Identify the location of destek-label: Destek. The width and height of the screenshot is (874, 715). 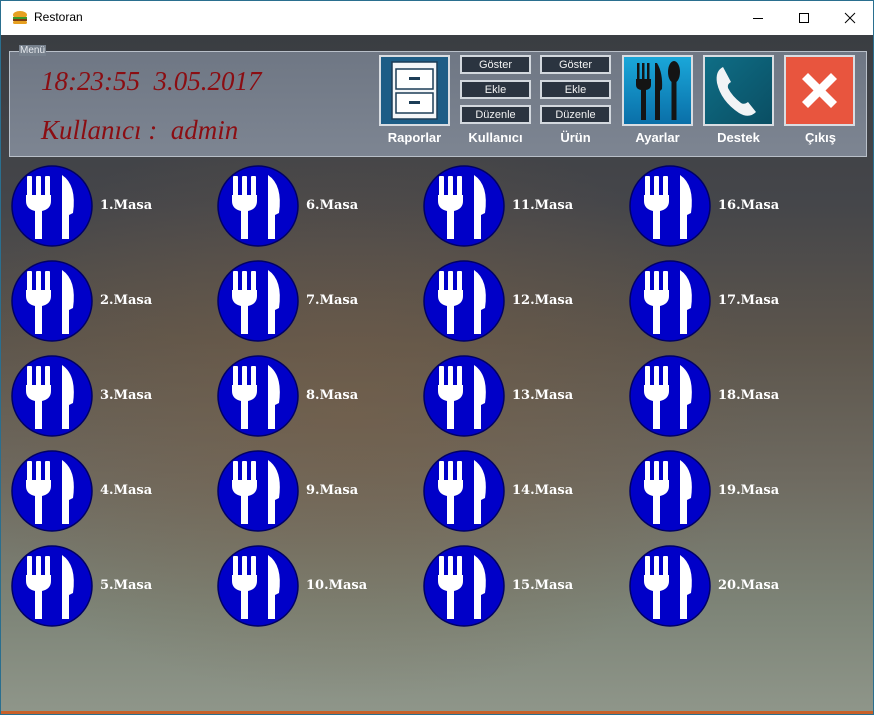
(738, 137).